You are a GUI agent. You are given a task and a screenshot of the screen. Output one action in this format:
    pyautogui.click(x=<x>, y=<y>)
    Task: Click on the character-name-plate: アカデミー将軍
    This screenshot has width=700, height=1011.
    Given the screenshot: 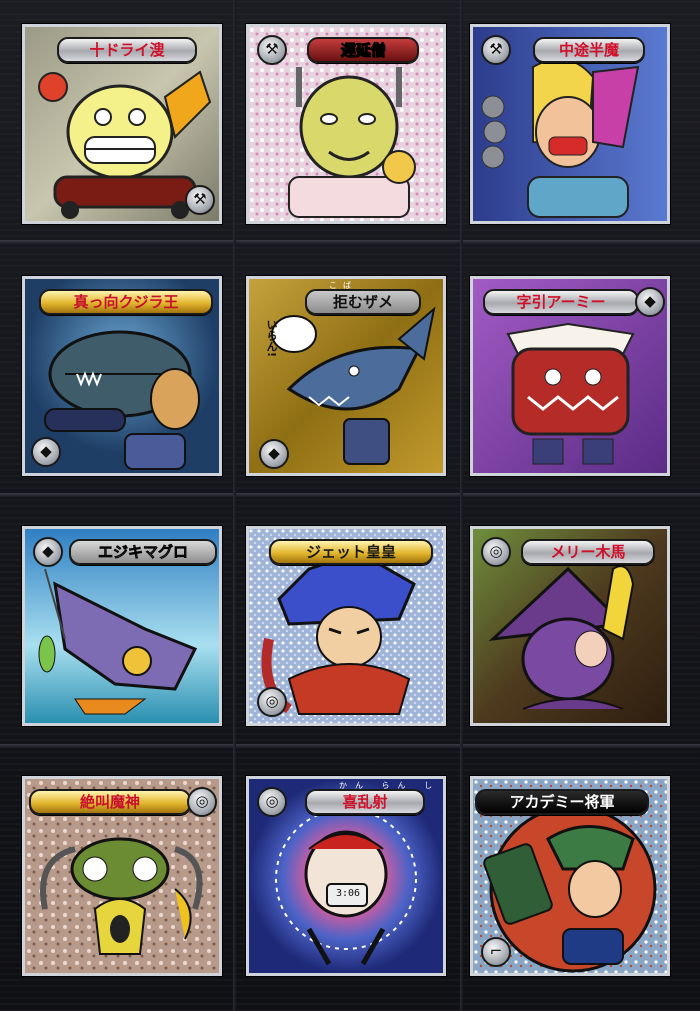 What is the action you would take?
    pyautogui.click(x=562, y=802)
    